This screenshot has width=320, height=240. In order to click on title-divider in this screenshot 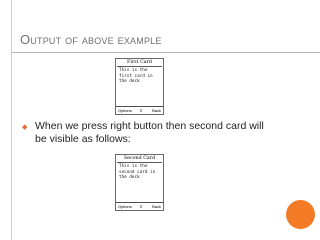, I will do `click(166, 52)`.